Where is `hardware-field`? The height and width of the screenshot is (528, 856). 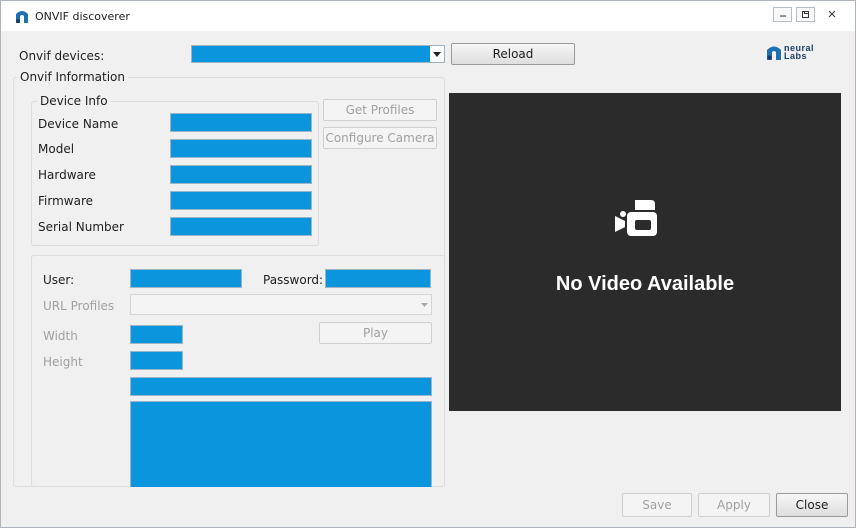 hardware-field is located at coordinates (241, 174).